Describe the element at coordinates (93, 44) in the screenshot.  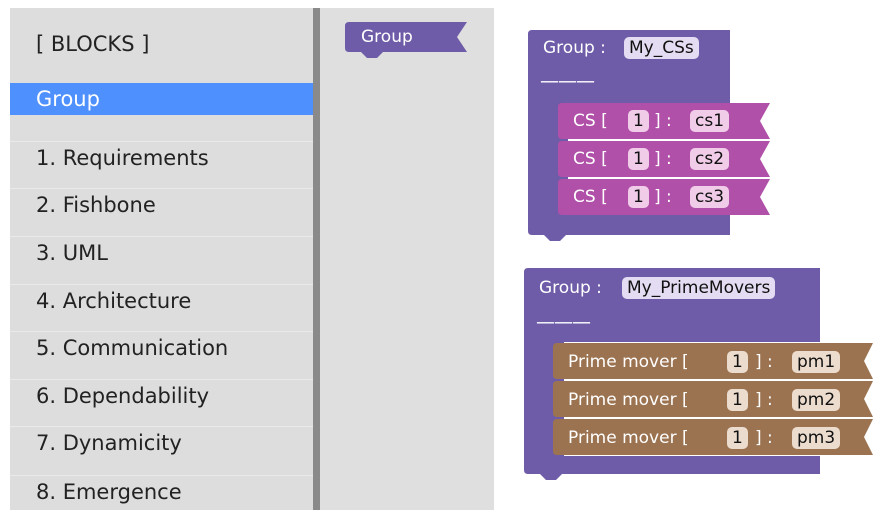
I see `toolbox-title: [ BLOCKS ]` at that location.